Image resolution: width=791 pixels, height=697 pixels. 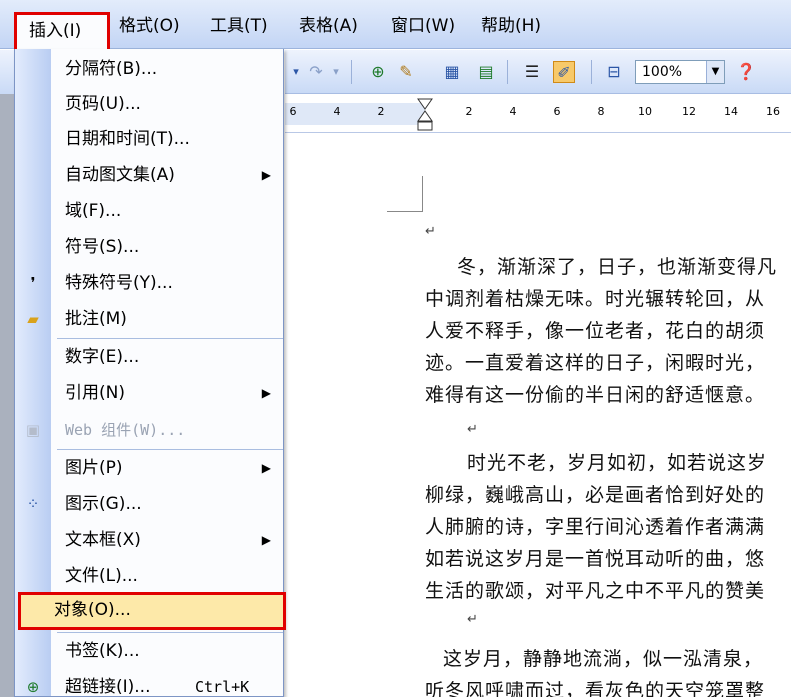 I want to click on horizontal-ruler: 6 4 2 2 4 6 8 10 12 14 16, so click(x=538, y=115).